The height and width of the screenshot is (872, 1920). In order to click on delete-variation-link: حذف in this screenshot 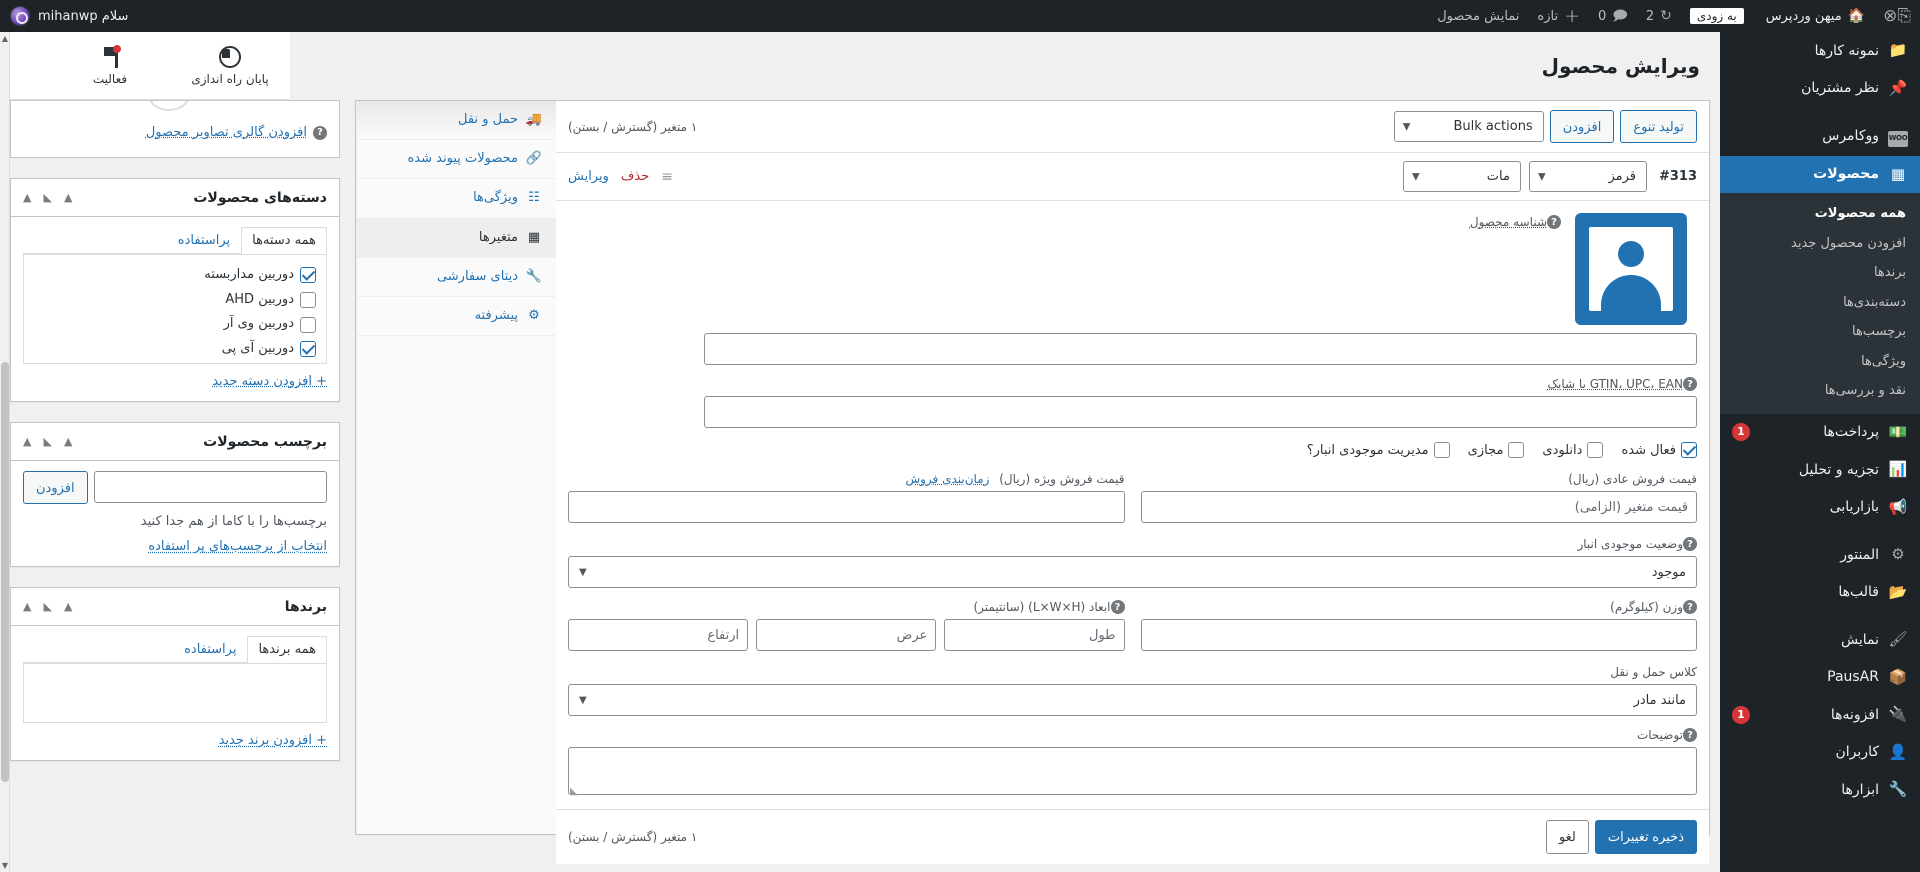, I will do `click(635, 176)`.